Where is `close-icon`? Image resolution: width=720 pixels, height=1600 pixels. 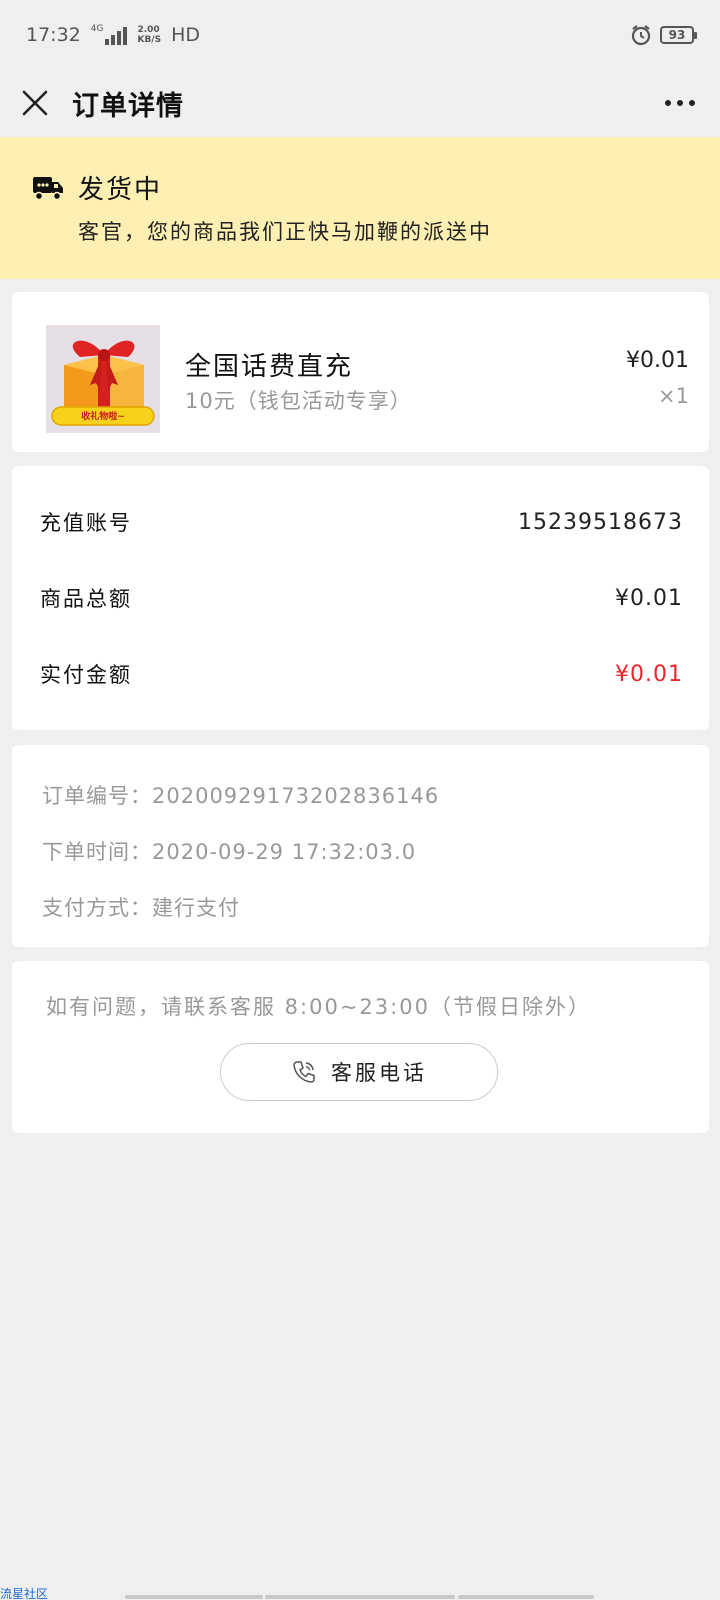 close-icon is located at coordinates (35, 103).